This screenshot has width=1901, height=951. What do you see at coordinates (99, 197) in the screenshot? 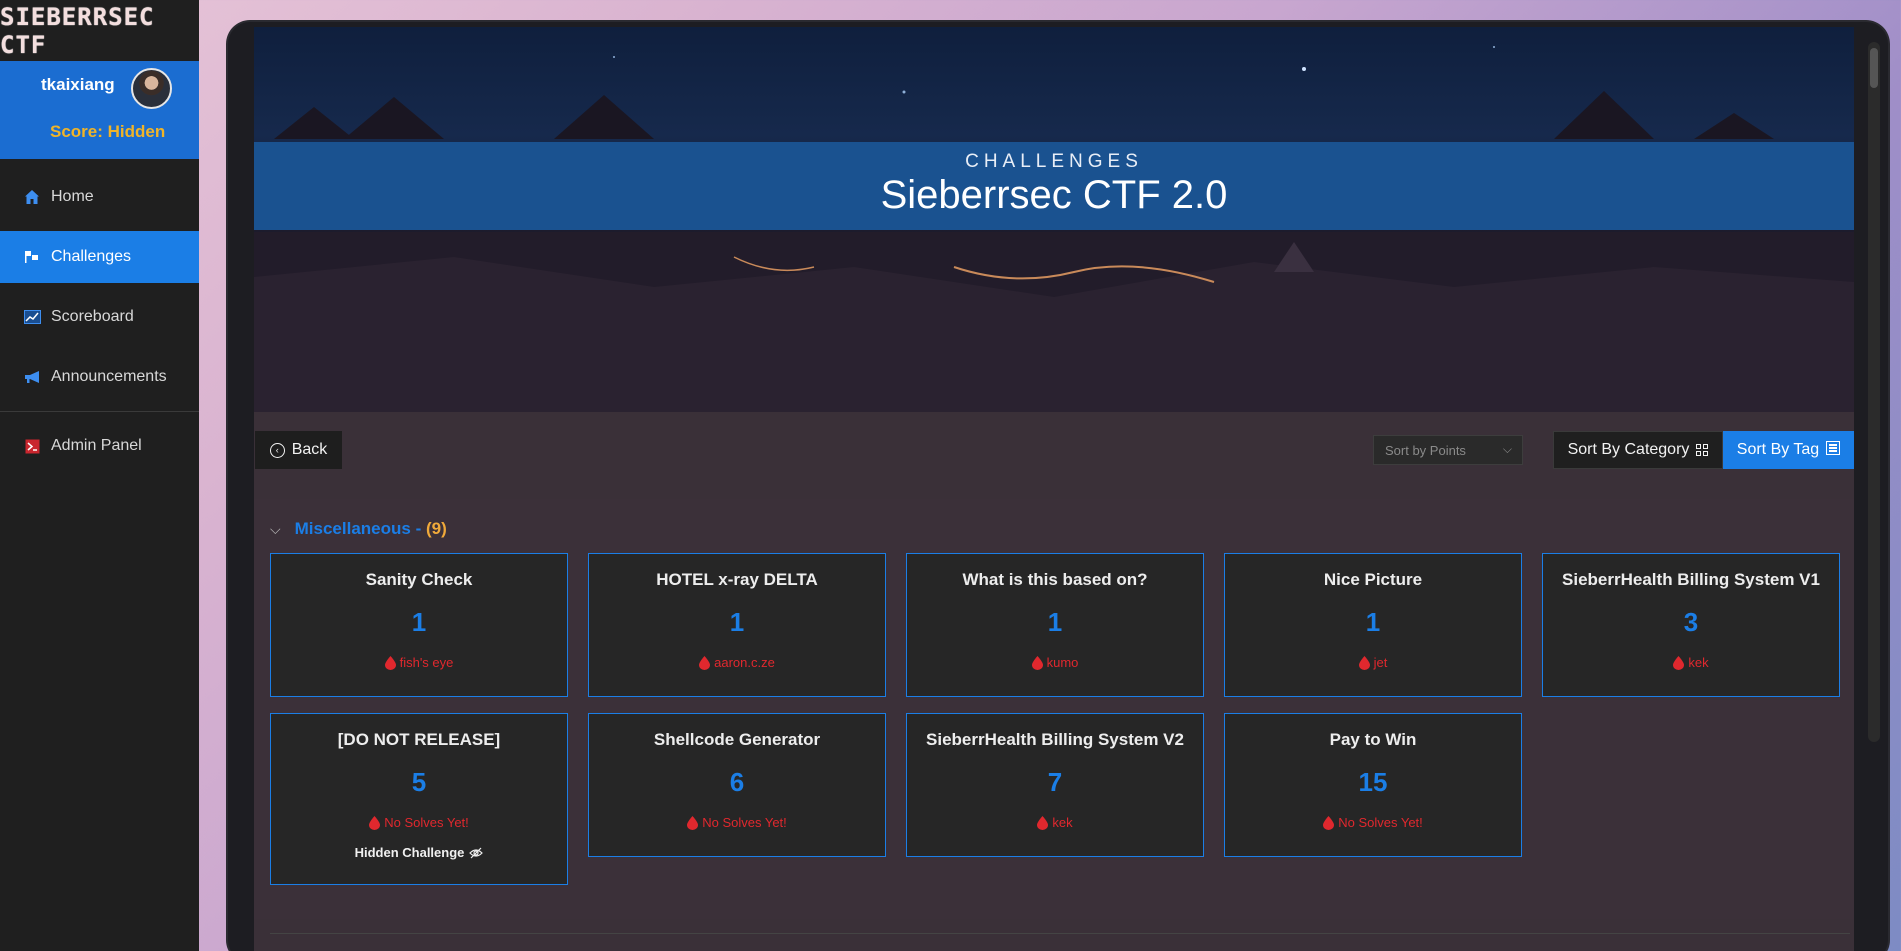
I see `sidebar-item-home: Home` at bounding box center [99, 197].